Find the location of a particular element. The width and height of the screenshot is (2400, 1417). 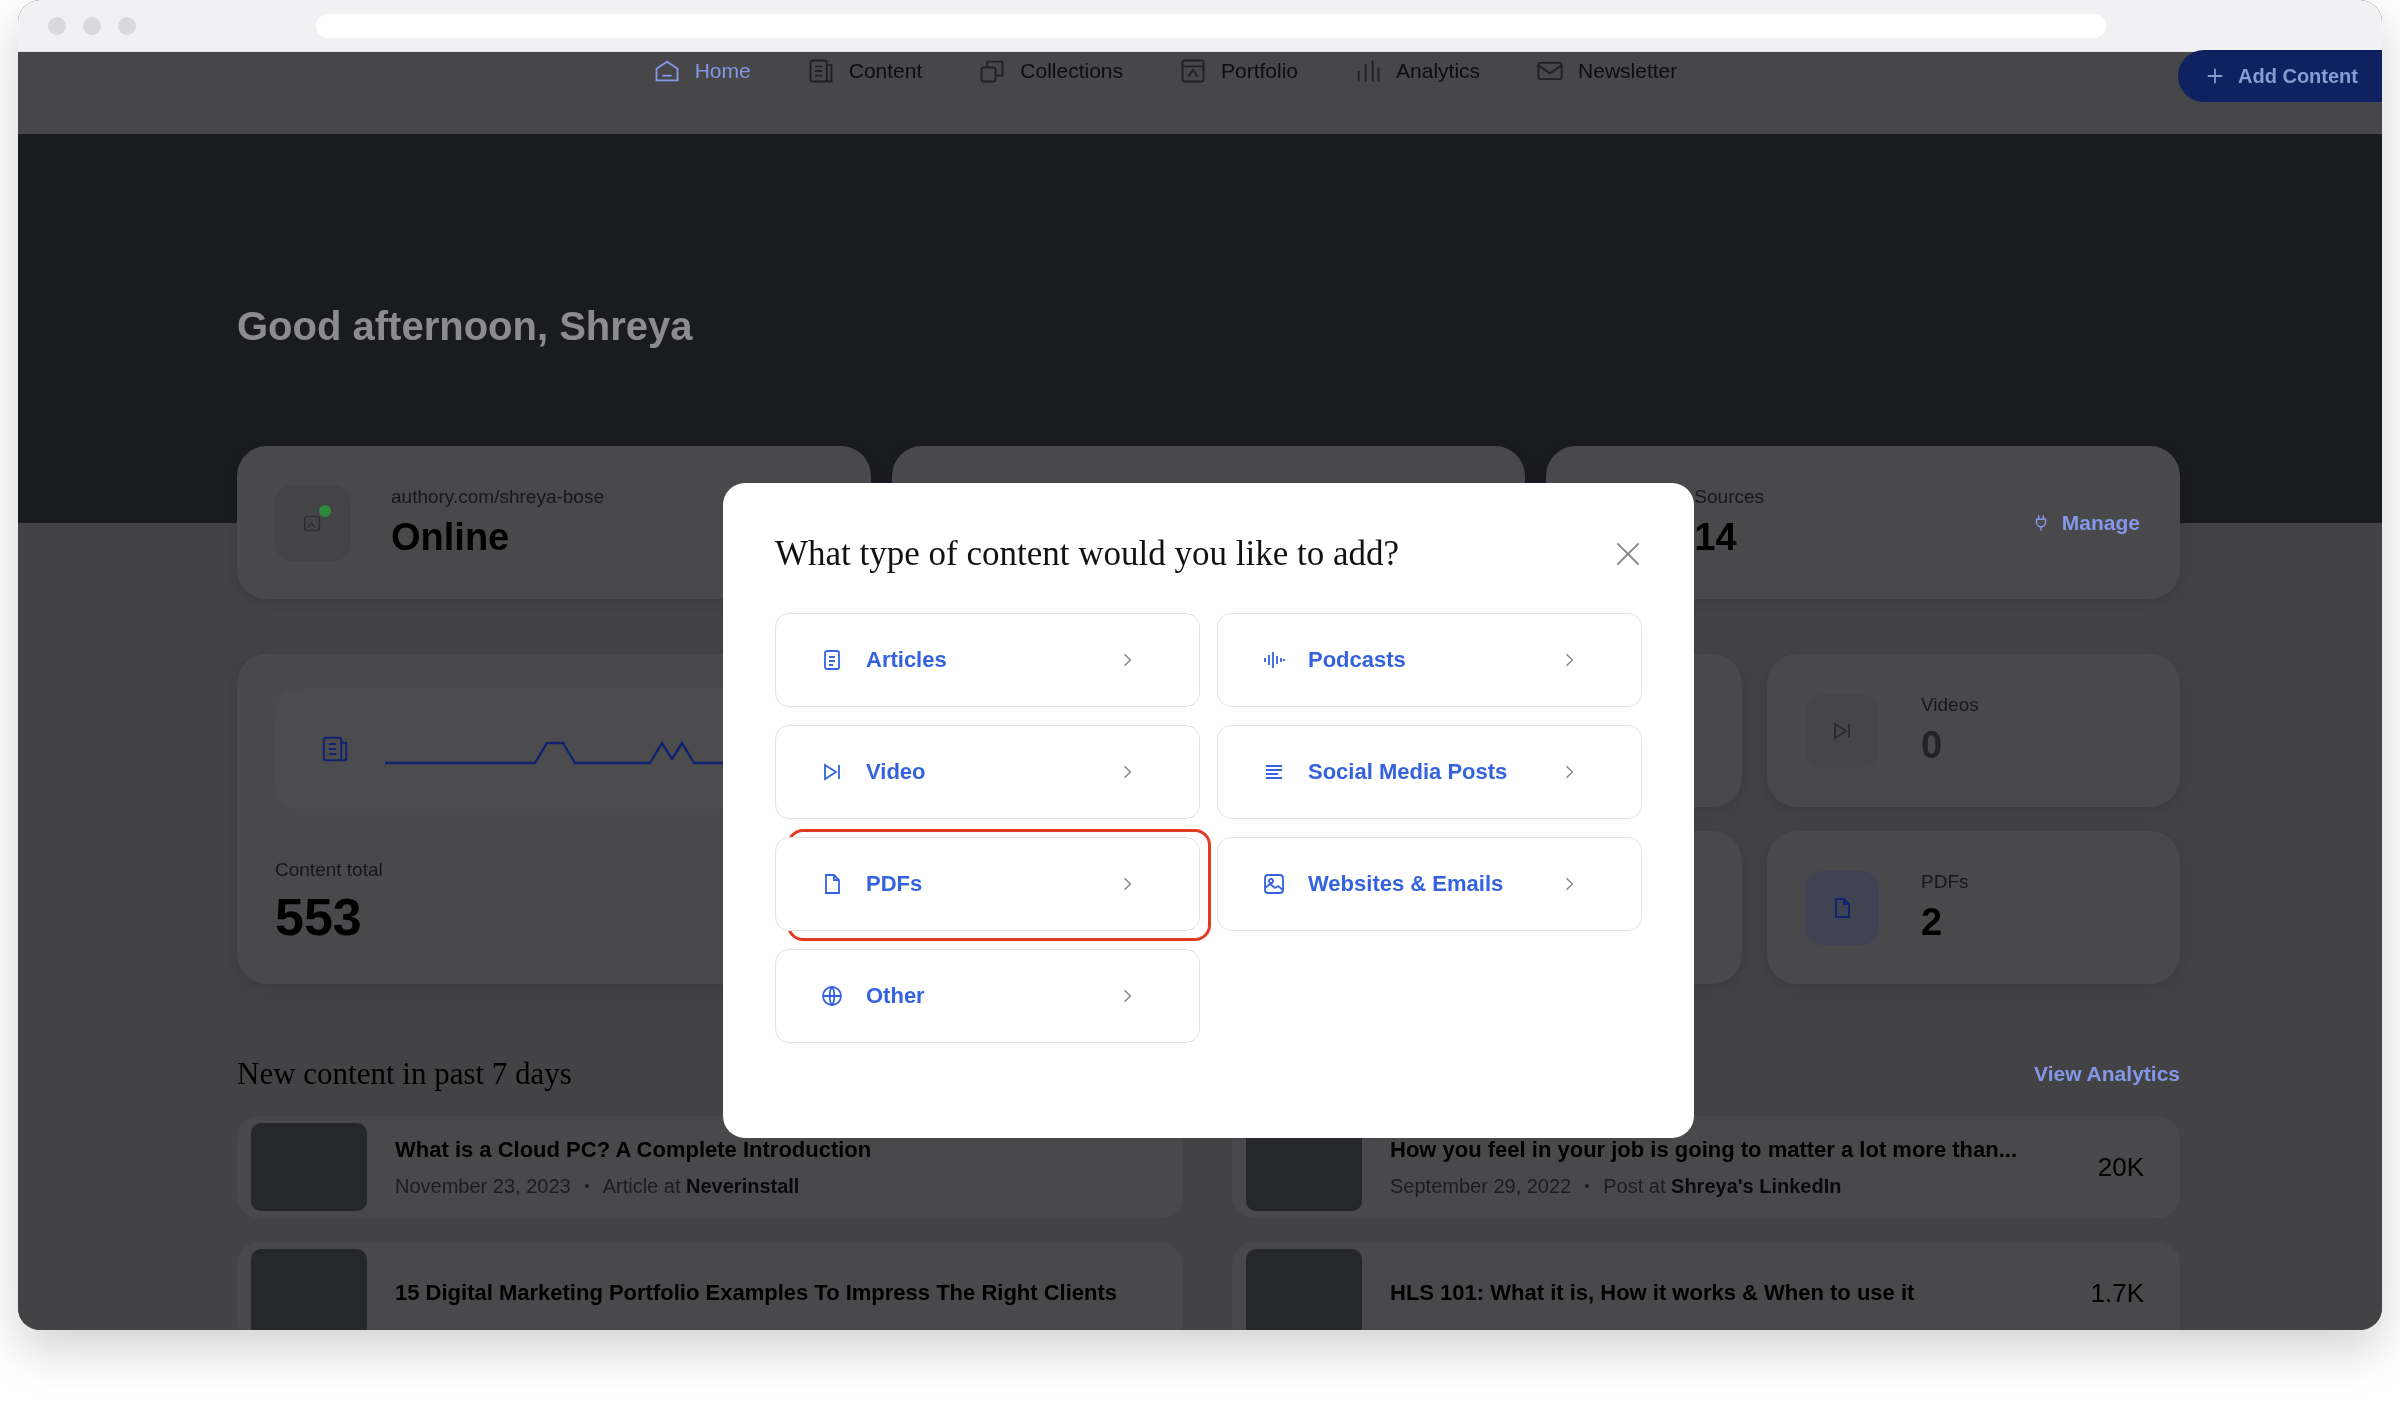

manage-link: Manage is located at coordinates (2085, 522).